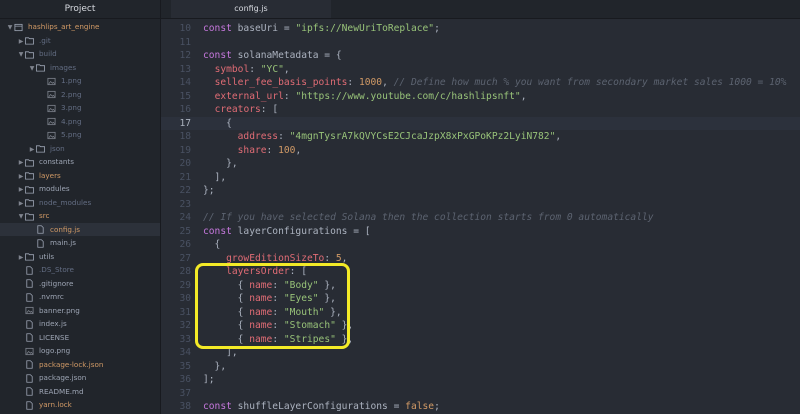 The width and height of the screenshot is (800, 414). Describe the element at coordinates (80, 257) in the screenshot. I see `tree-folder: ▶ utils` at that location.